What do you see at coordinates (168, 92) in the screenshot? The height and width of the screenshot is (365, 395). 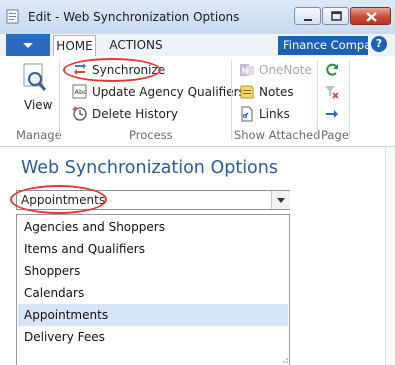 I see `update-agency-qualifiers-label: Update Agency Qualifiers` at bounding box center [168, 92].